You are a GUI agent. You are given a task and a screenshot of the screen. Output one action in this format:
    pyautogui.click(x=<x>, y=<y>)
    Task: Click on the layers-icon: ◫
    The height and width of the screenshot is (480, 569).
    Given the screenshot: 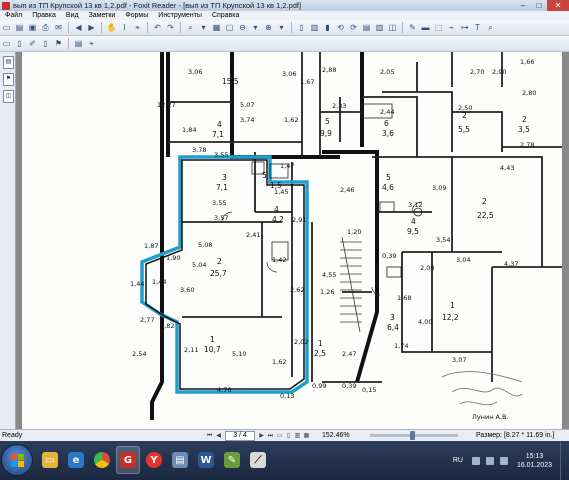 What is the action you would take?
    pyautogui.click(x=392, y=27)
    